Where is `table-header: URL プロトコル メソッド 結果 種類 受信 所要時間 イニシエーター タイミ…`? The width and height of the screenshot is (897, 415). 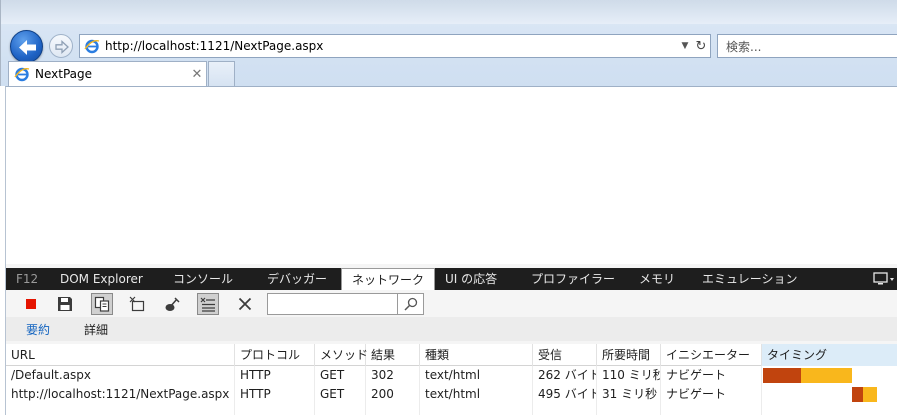
table-header: URL プロトコル メソッド 結果 種類 受信 所要時間 イニシエーター タイミ… is located at coordinates (451, 355).